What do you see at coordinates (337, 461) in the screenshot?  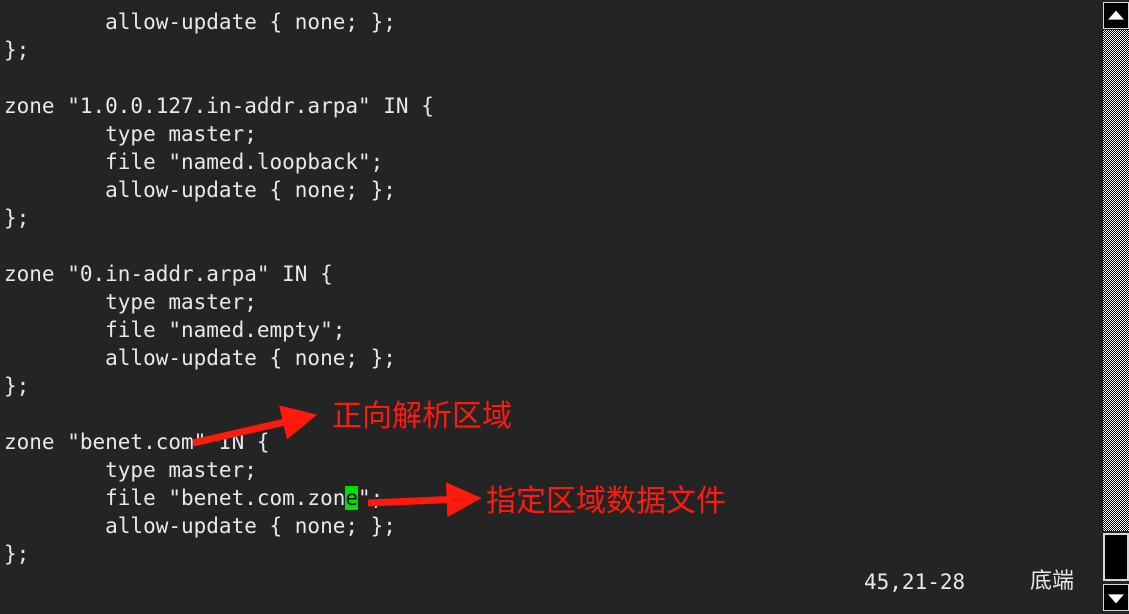 I see `forward-zone-arrow-icon` at bounding box center [337, 461].